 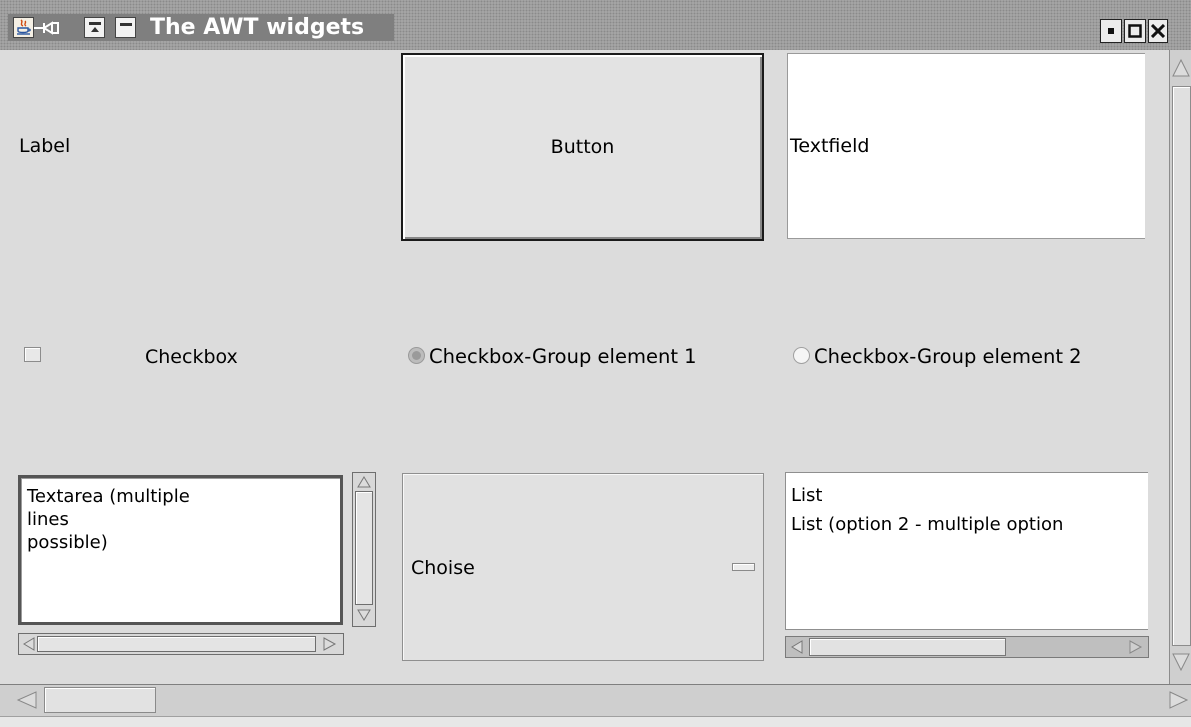 What do you see at coordinates (948, 357) in the screenshot?
I see `radio-group-element-2-label: Checkbox-Group element 2` at bounding box center [948, 357].